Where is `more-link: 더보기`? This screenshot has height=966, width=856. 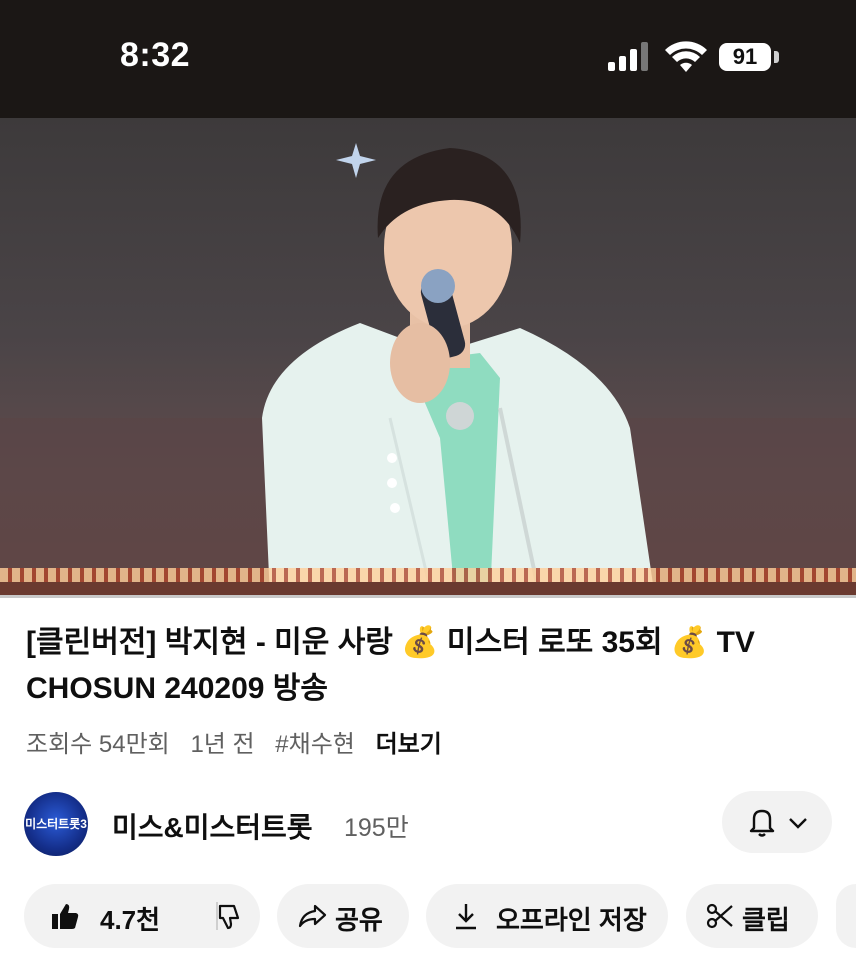
more-link: 더보기 is located at coordinates (409, 744).